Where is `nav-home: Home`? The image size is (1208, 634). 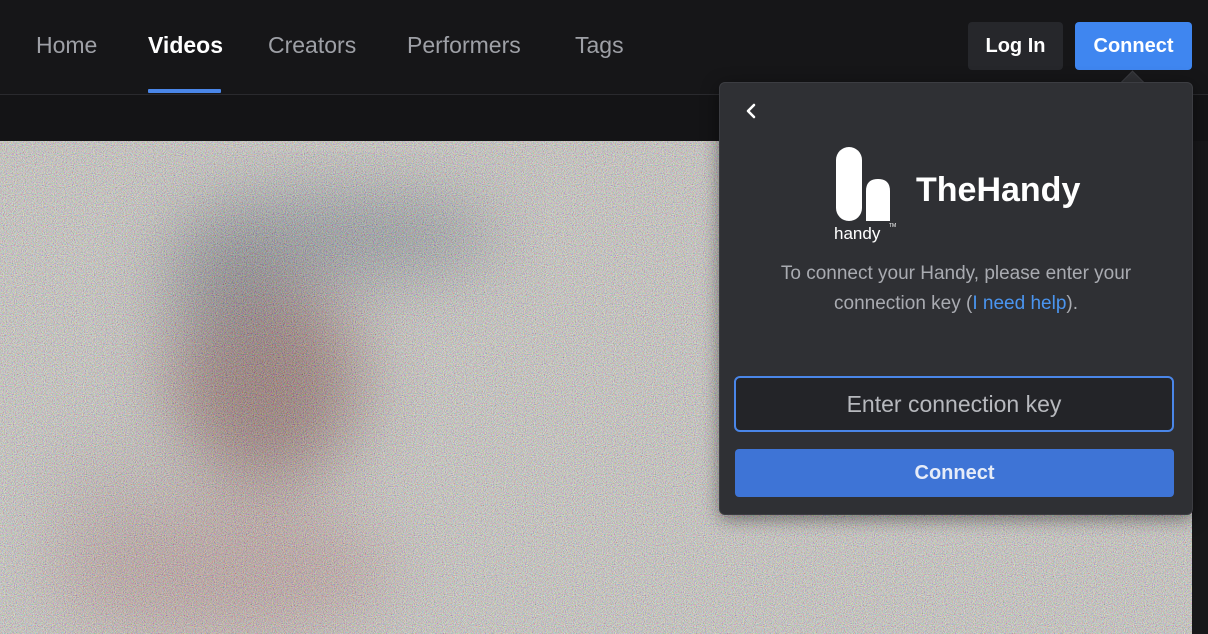 nav-home: Home is located at coordinates (66, 45).